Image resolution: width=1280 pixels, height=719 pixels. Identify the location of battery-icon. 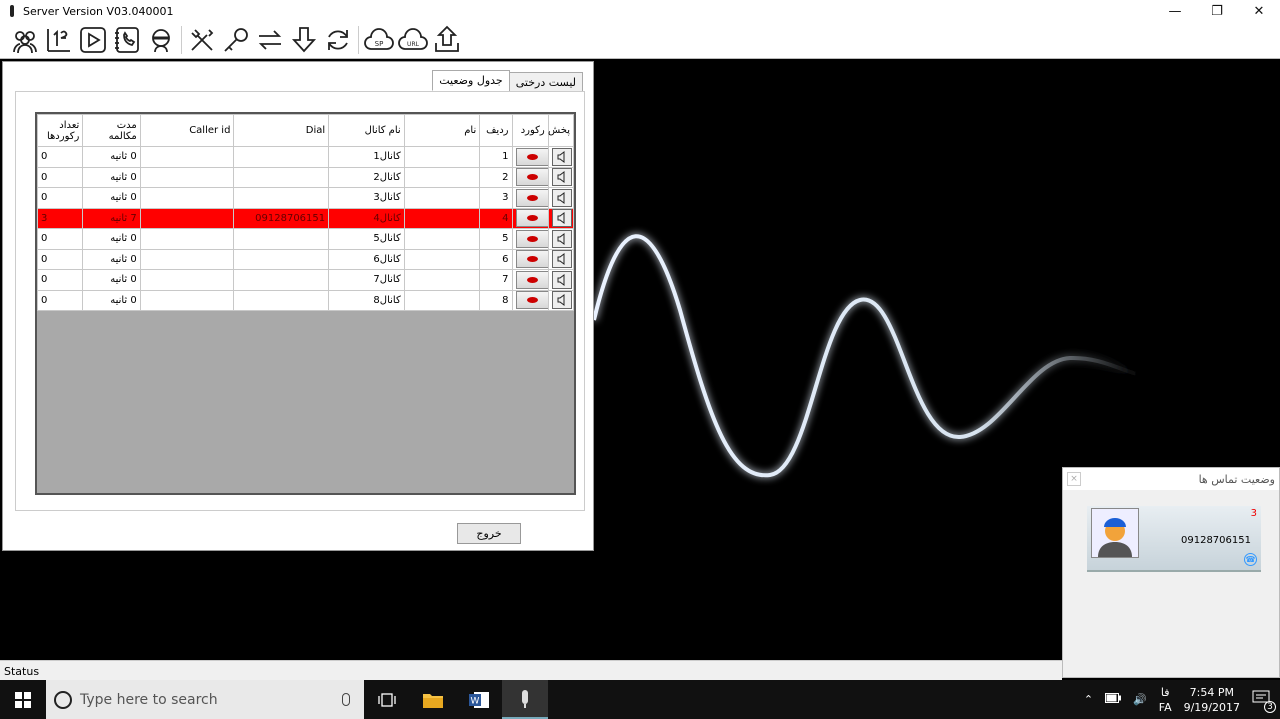
(1113, 699).